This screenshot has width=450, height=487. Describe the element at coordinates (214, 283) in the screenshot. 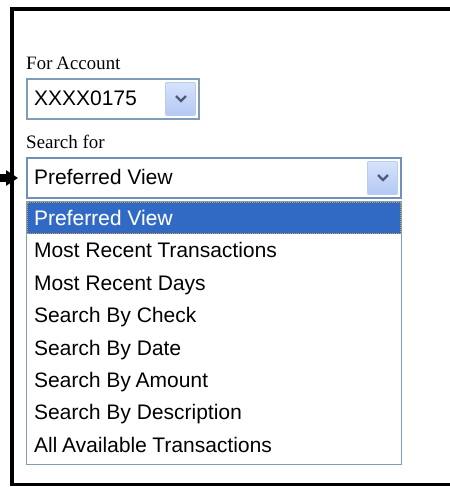

I see `dropdown-option: Most Recent Days` at that location.